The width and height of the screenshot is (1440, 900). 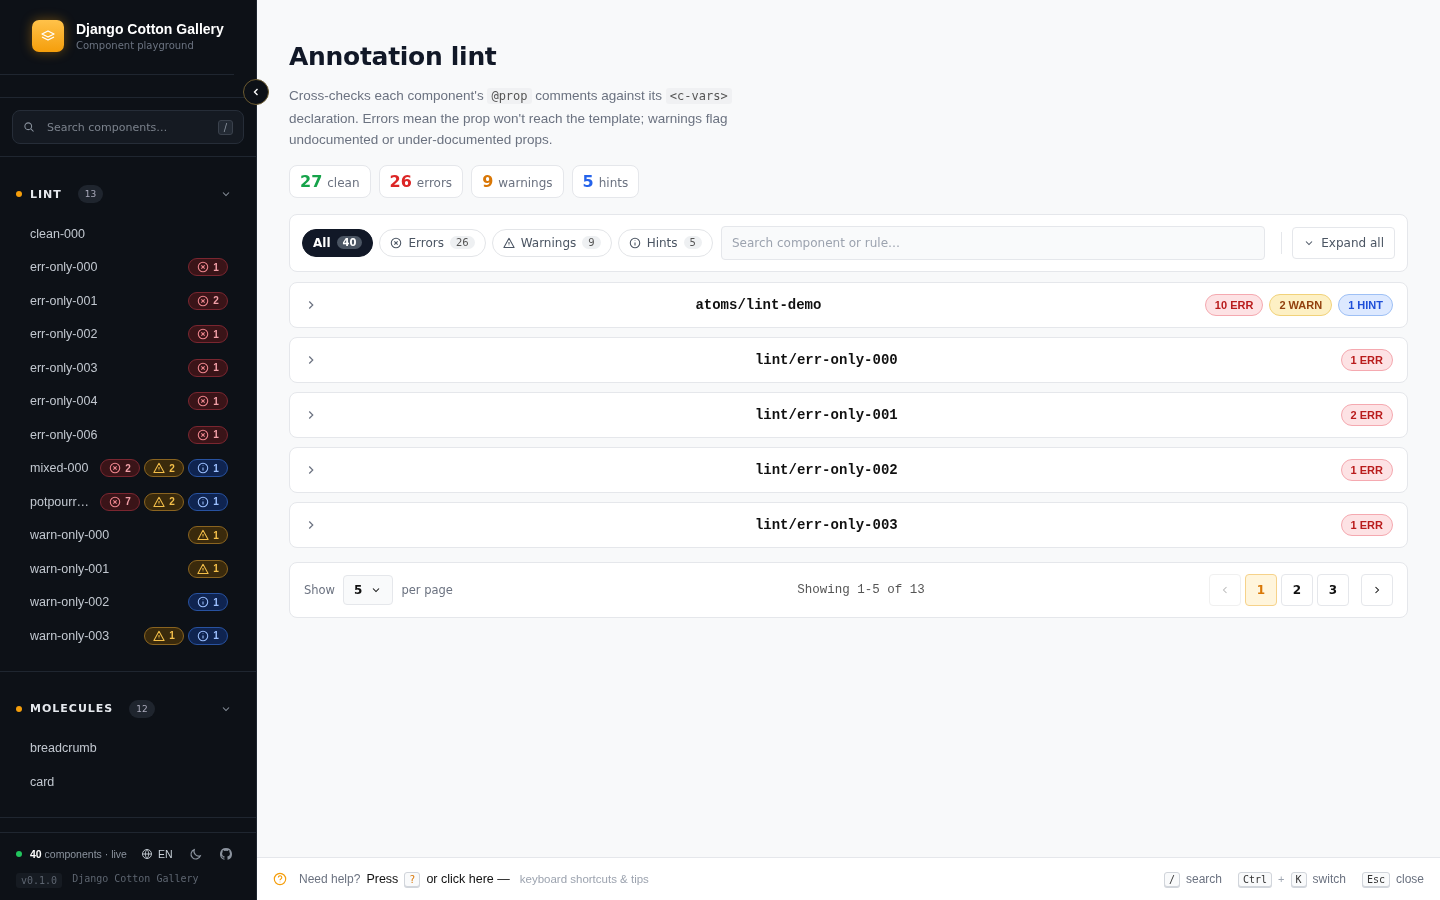 I want to click on page-description: Cross-checks each component's @prop comments against its <c-vars> declaration. Errors mean the prop won't reach the template; warnings flag undocumented or under-documented props., so click(x=524, y=118).